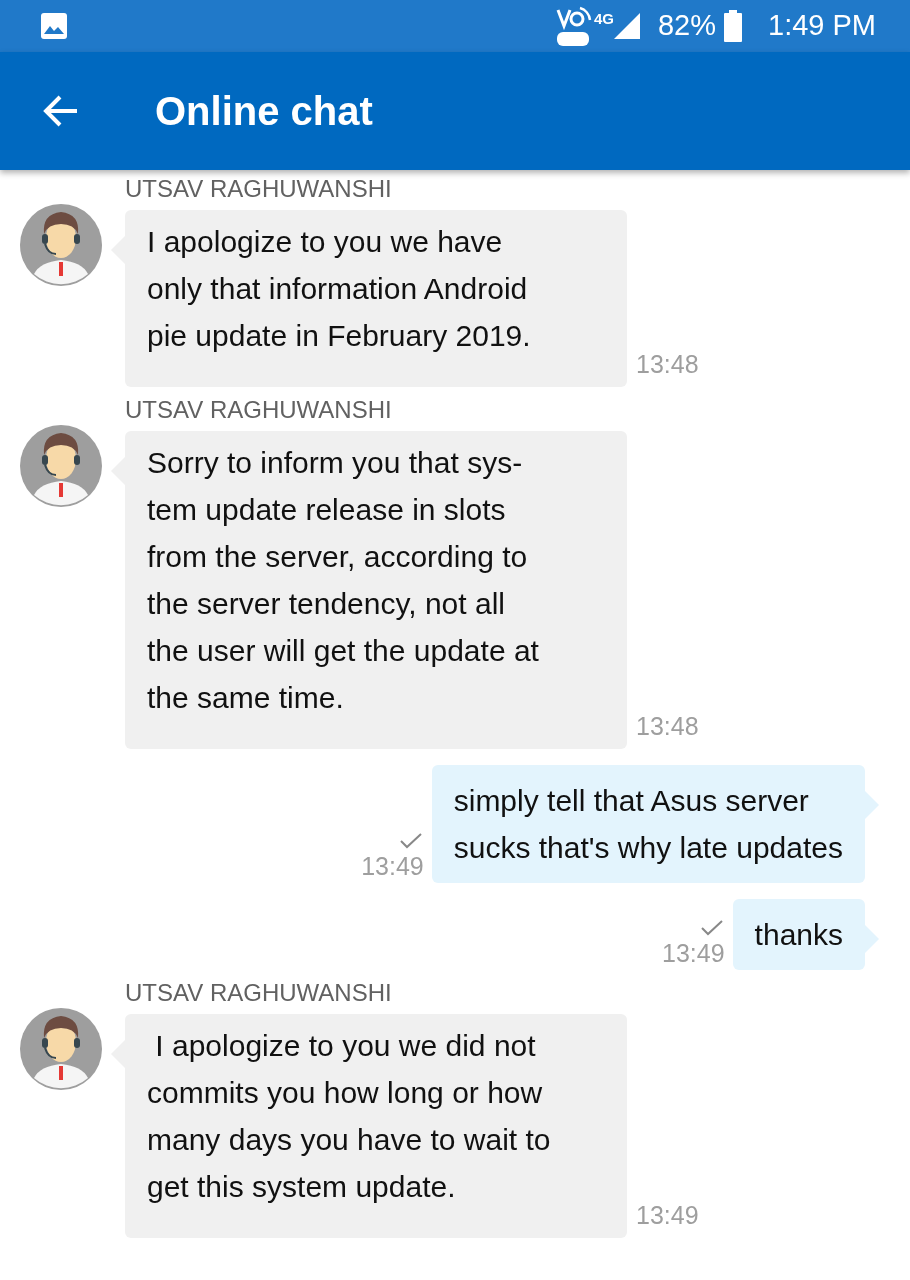  Describe the element at coordinates (264, 111) in the screenshot. I see `screen-title: Online chat` at that location.